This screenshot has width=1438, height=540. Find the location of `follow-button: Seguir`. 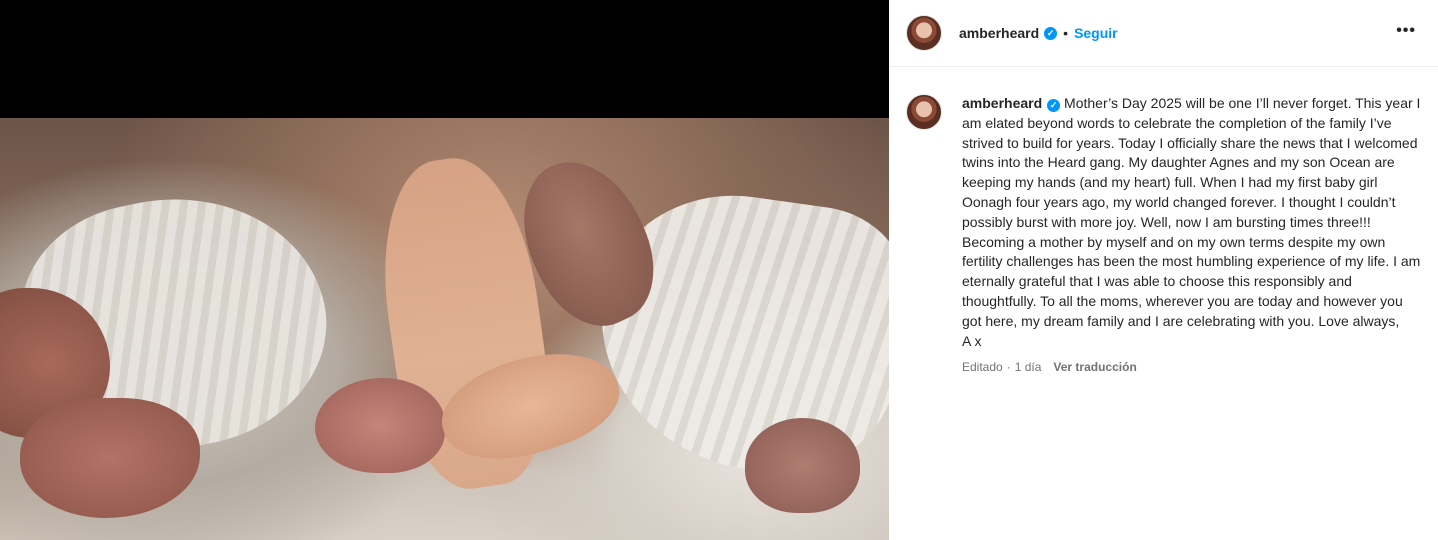

follow-button: Seguir is located at coordinates (1096, 33).